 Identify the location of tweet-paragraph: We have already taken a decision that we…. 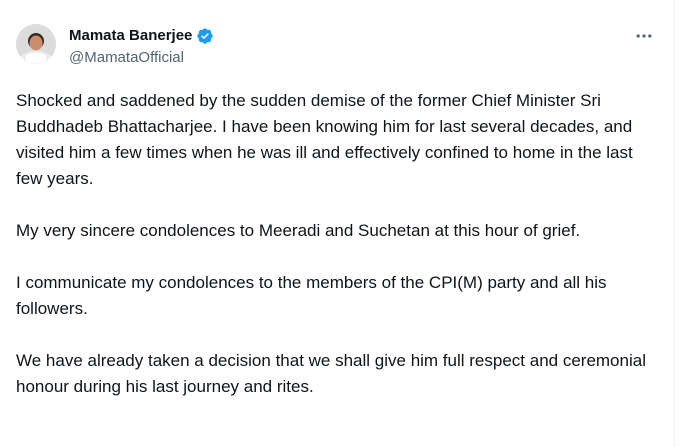
(331, 373).